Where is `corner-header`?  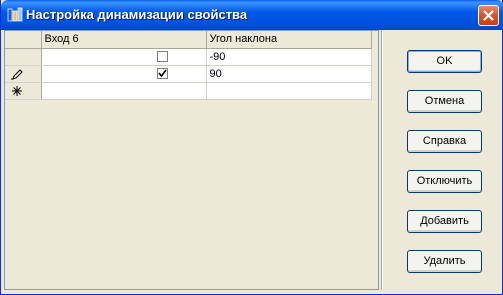 corner-header is located at coordinates (23, 40).